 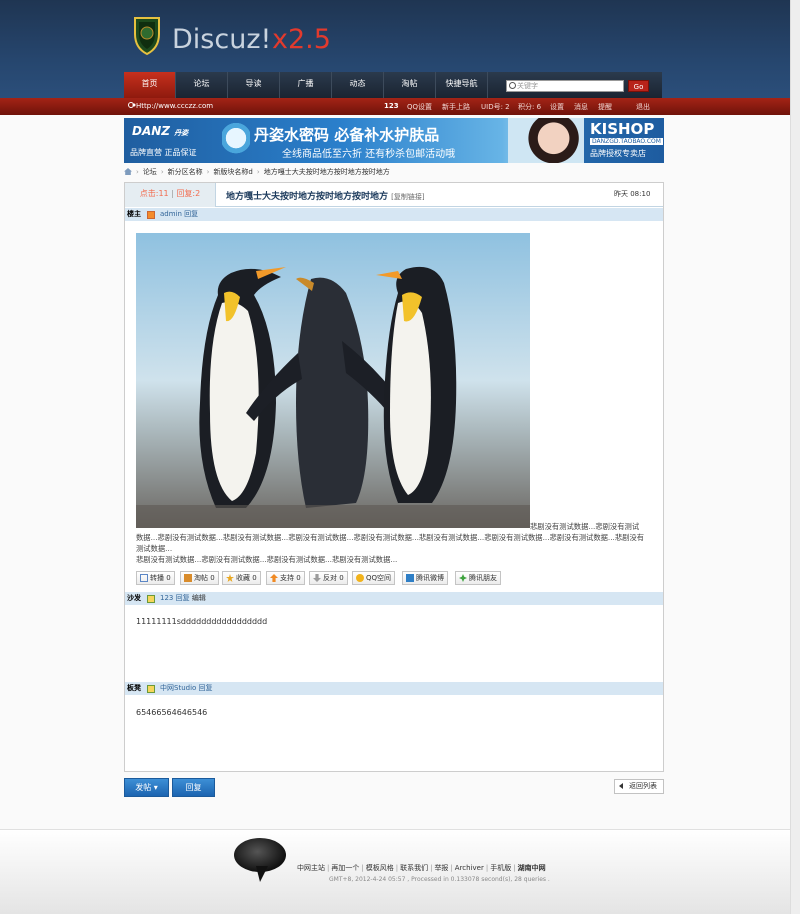 I want to click on nav-item-collection: 淘帖, so click(x=410, y=85).